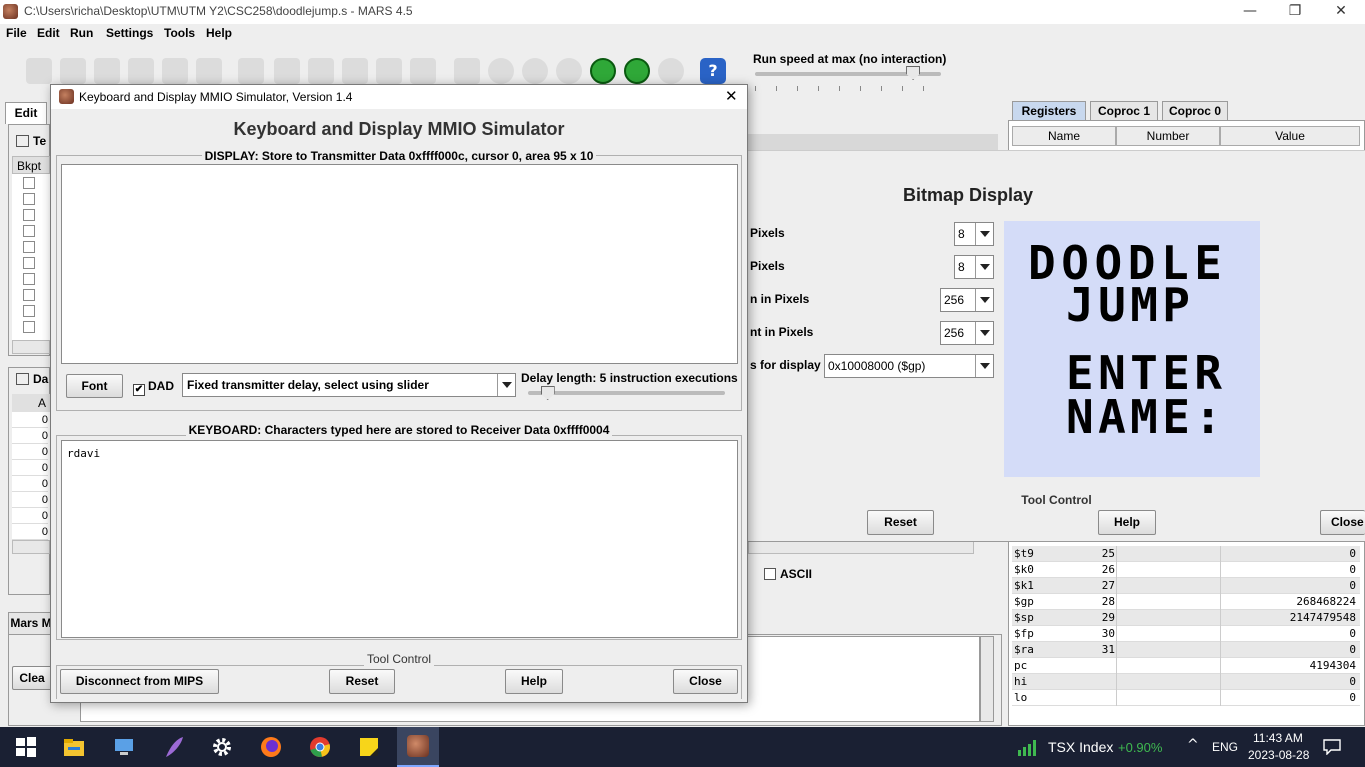 The image size is (1365, 767). I want to click on keyboard-input: rdavi, so click(399, 539).